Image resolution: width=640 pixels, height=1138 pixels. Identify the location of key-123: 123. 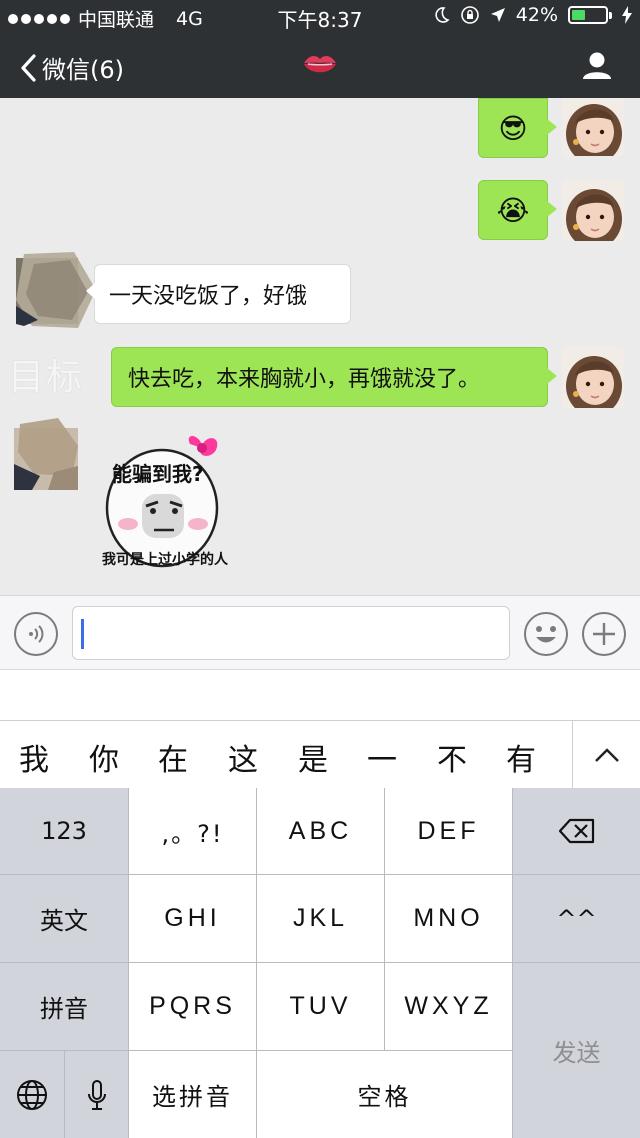
(64, 831).